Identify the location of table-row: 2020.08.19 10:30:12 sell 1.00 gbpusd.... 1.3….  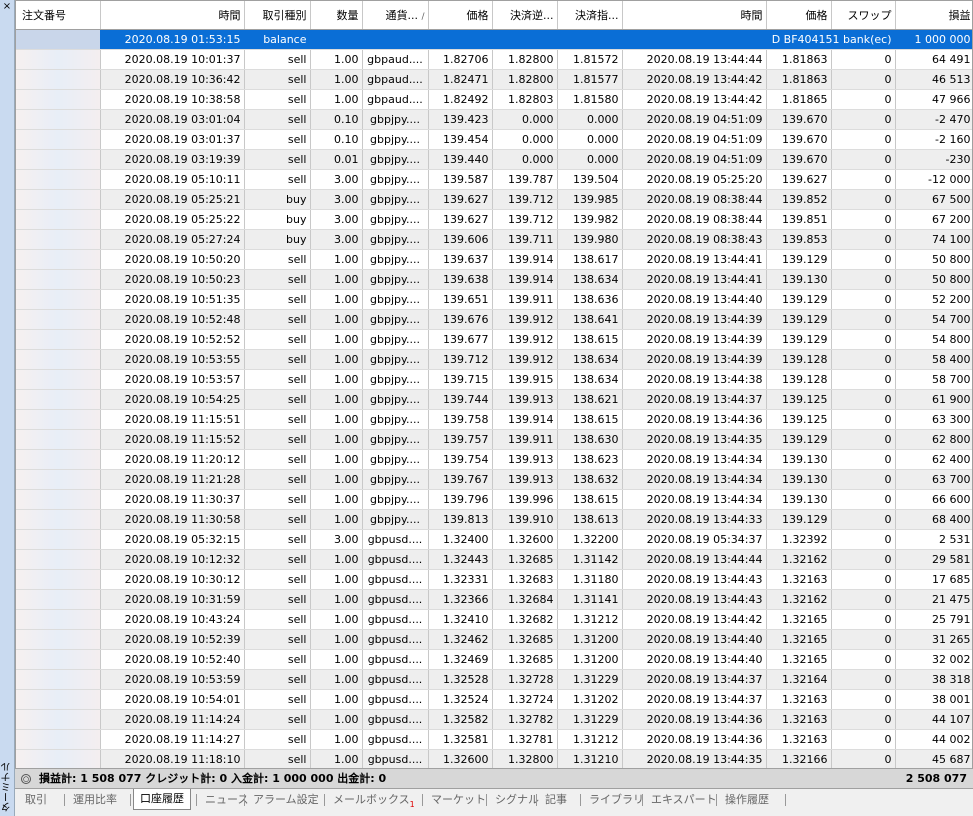
(494, 579).